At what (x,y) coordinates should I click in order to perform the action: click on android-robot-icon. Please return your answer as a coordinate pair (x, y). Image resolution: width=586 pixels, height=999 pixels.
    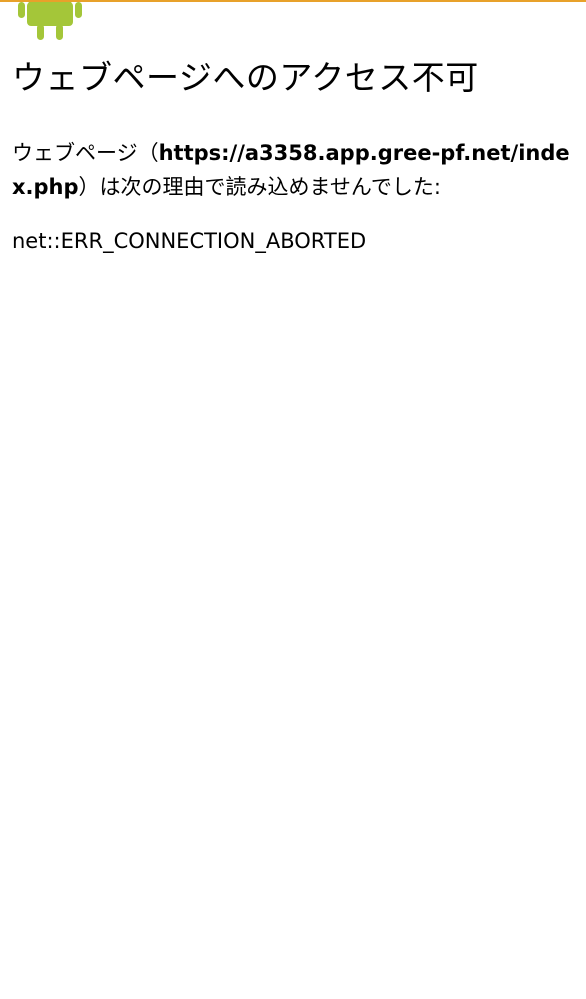
    Looking at the image, I should click on (50, 21).